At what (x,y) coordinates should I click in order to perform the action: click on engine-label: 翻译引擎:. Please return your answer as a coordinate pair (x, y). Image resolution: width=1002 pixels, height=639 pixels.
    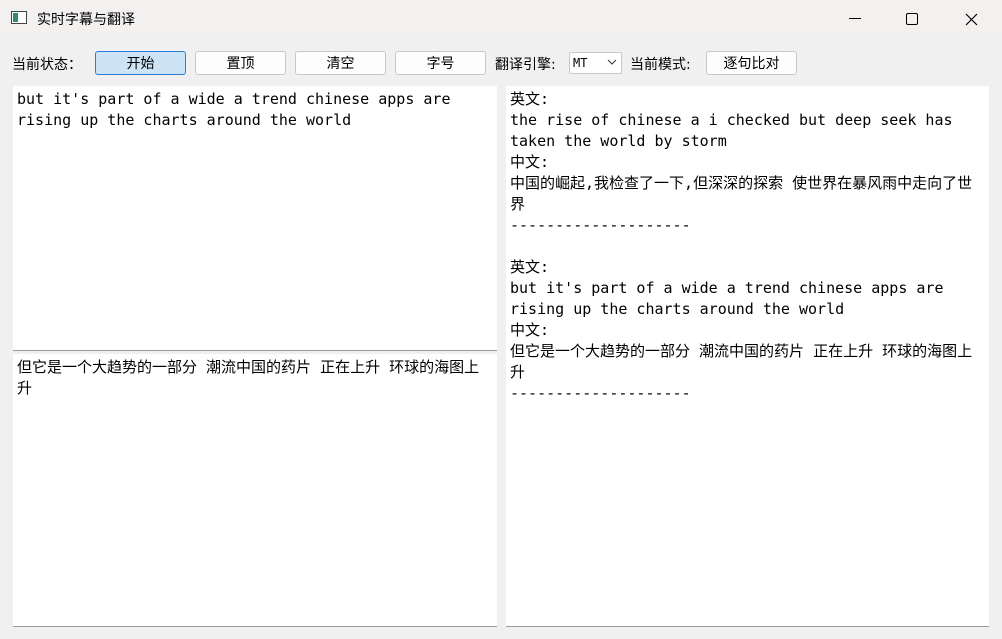
    Looking at the image, I should click on (525, 65).